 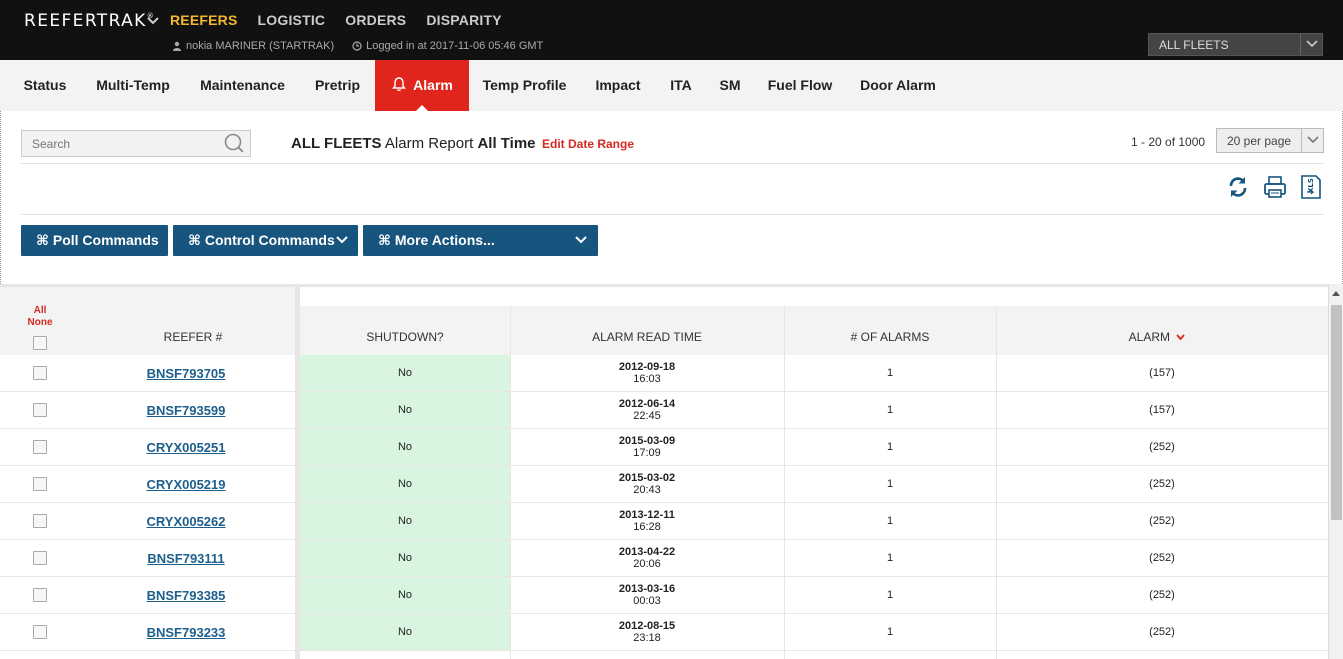 I want to click on header-alarm-read-time: ALARM READ TIME, so click(x=647, y=337).